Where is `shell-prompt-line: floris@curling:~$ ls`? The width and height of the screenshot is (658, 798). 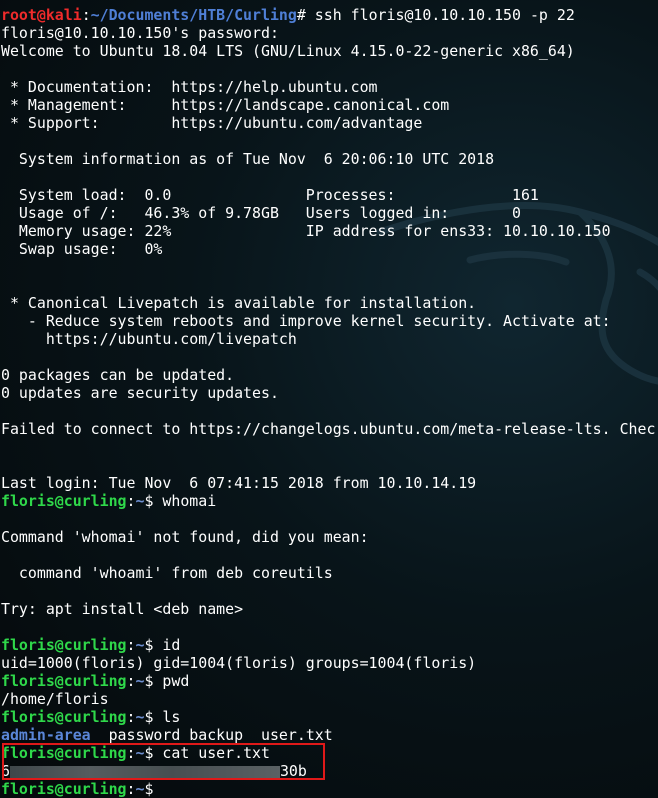
shell-prompt-line: floris@curling:~$ ls is located at coordinates (328, 717).